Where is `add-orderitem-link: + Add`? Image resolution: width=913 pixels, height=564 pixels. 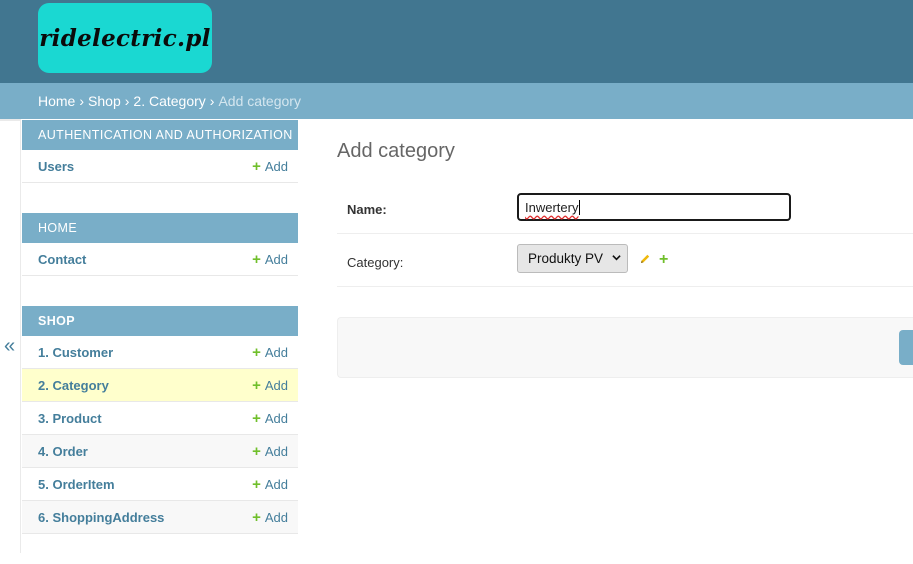
add-orderitem-link: + Add is located at coordinates (270, 484).